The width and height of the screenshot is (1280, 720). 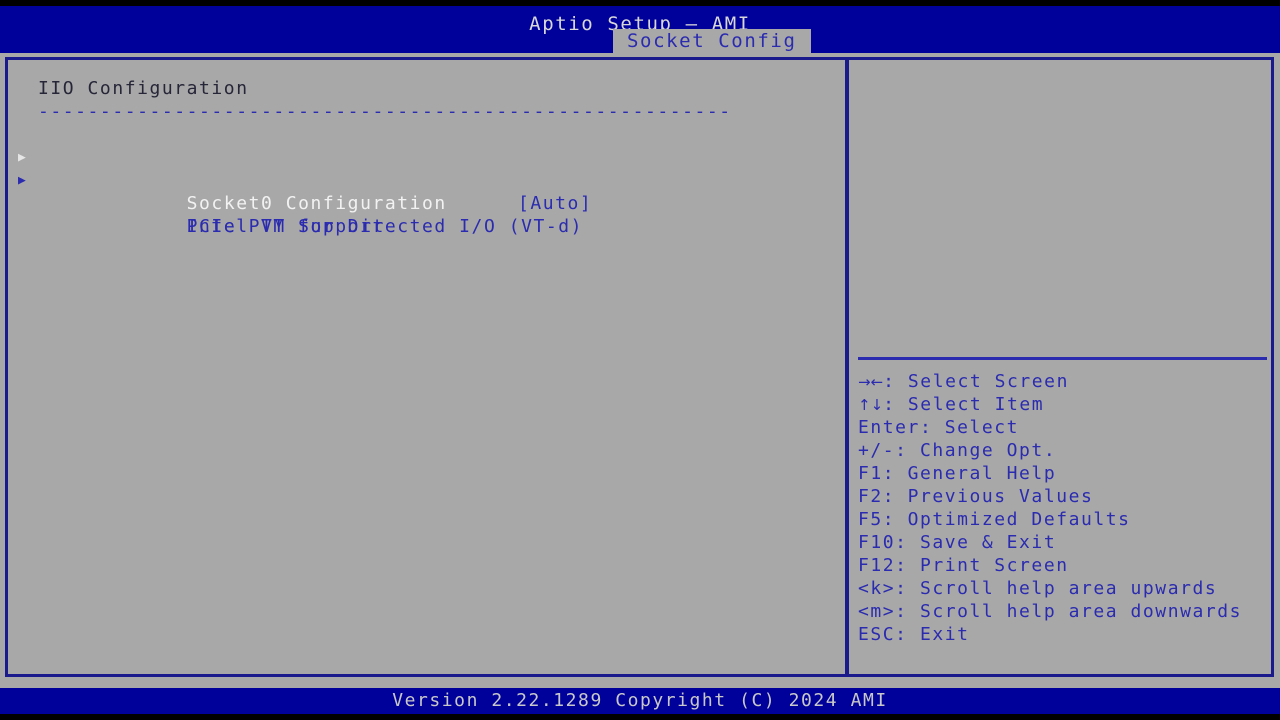 I want to click on key-legend-row: Enter: Select, so click(x=1063, y=427).